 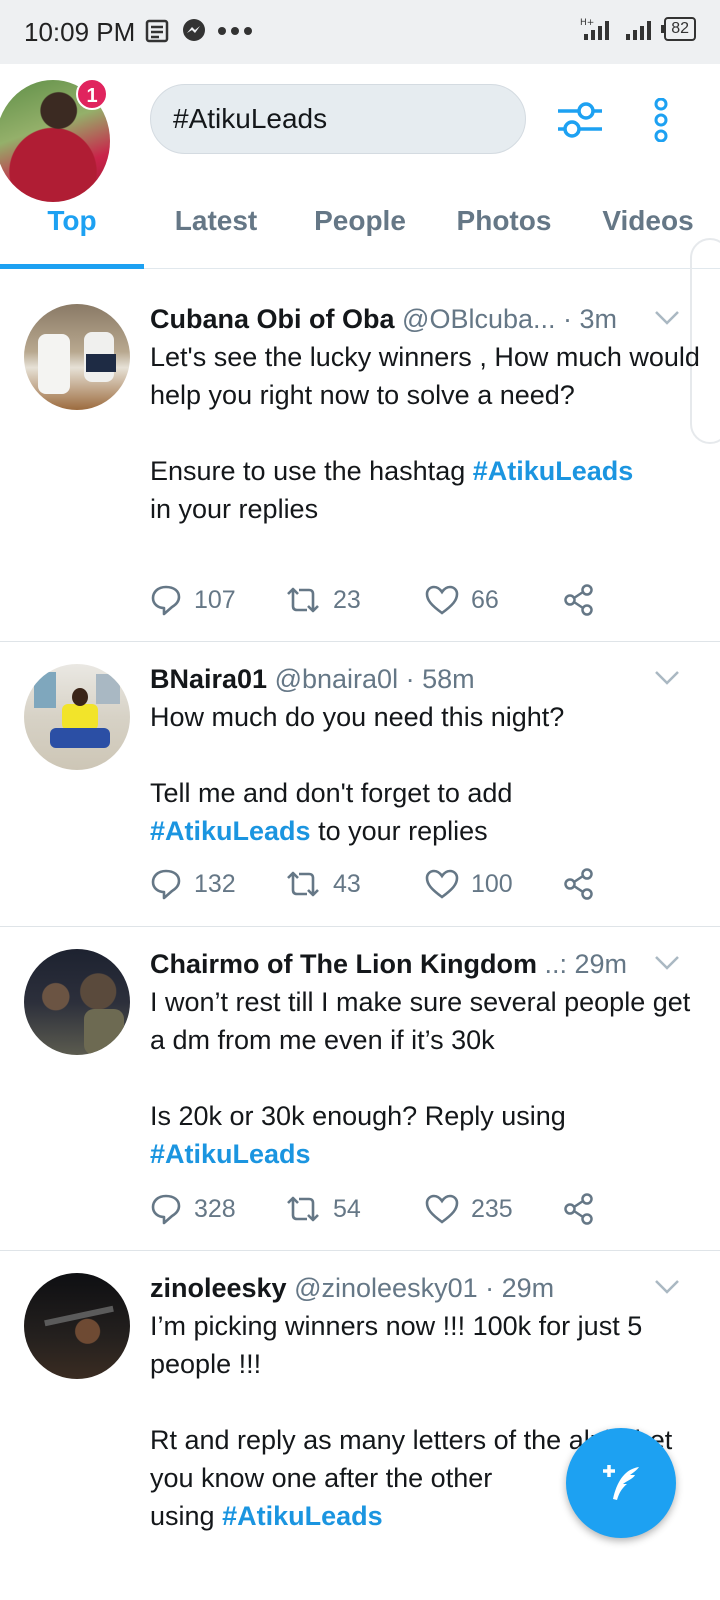 I want to click on status-notification-icons, so click(x=199, y=31).